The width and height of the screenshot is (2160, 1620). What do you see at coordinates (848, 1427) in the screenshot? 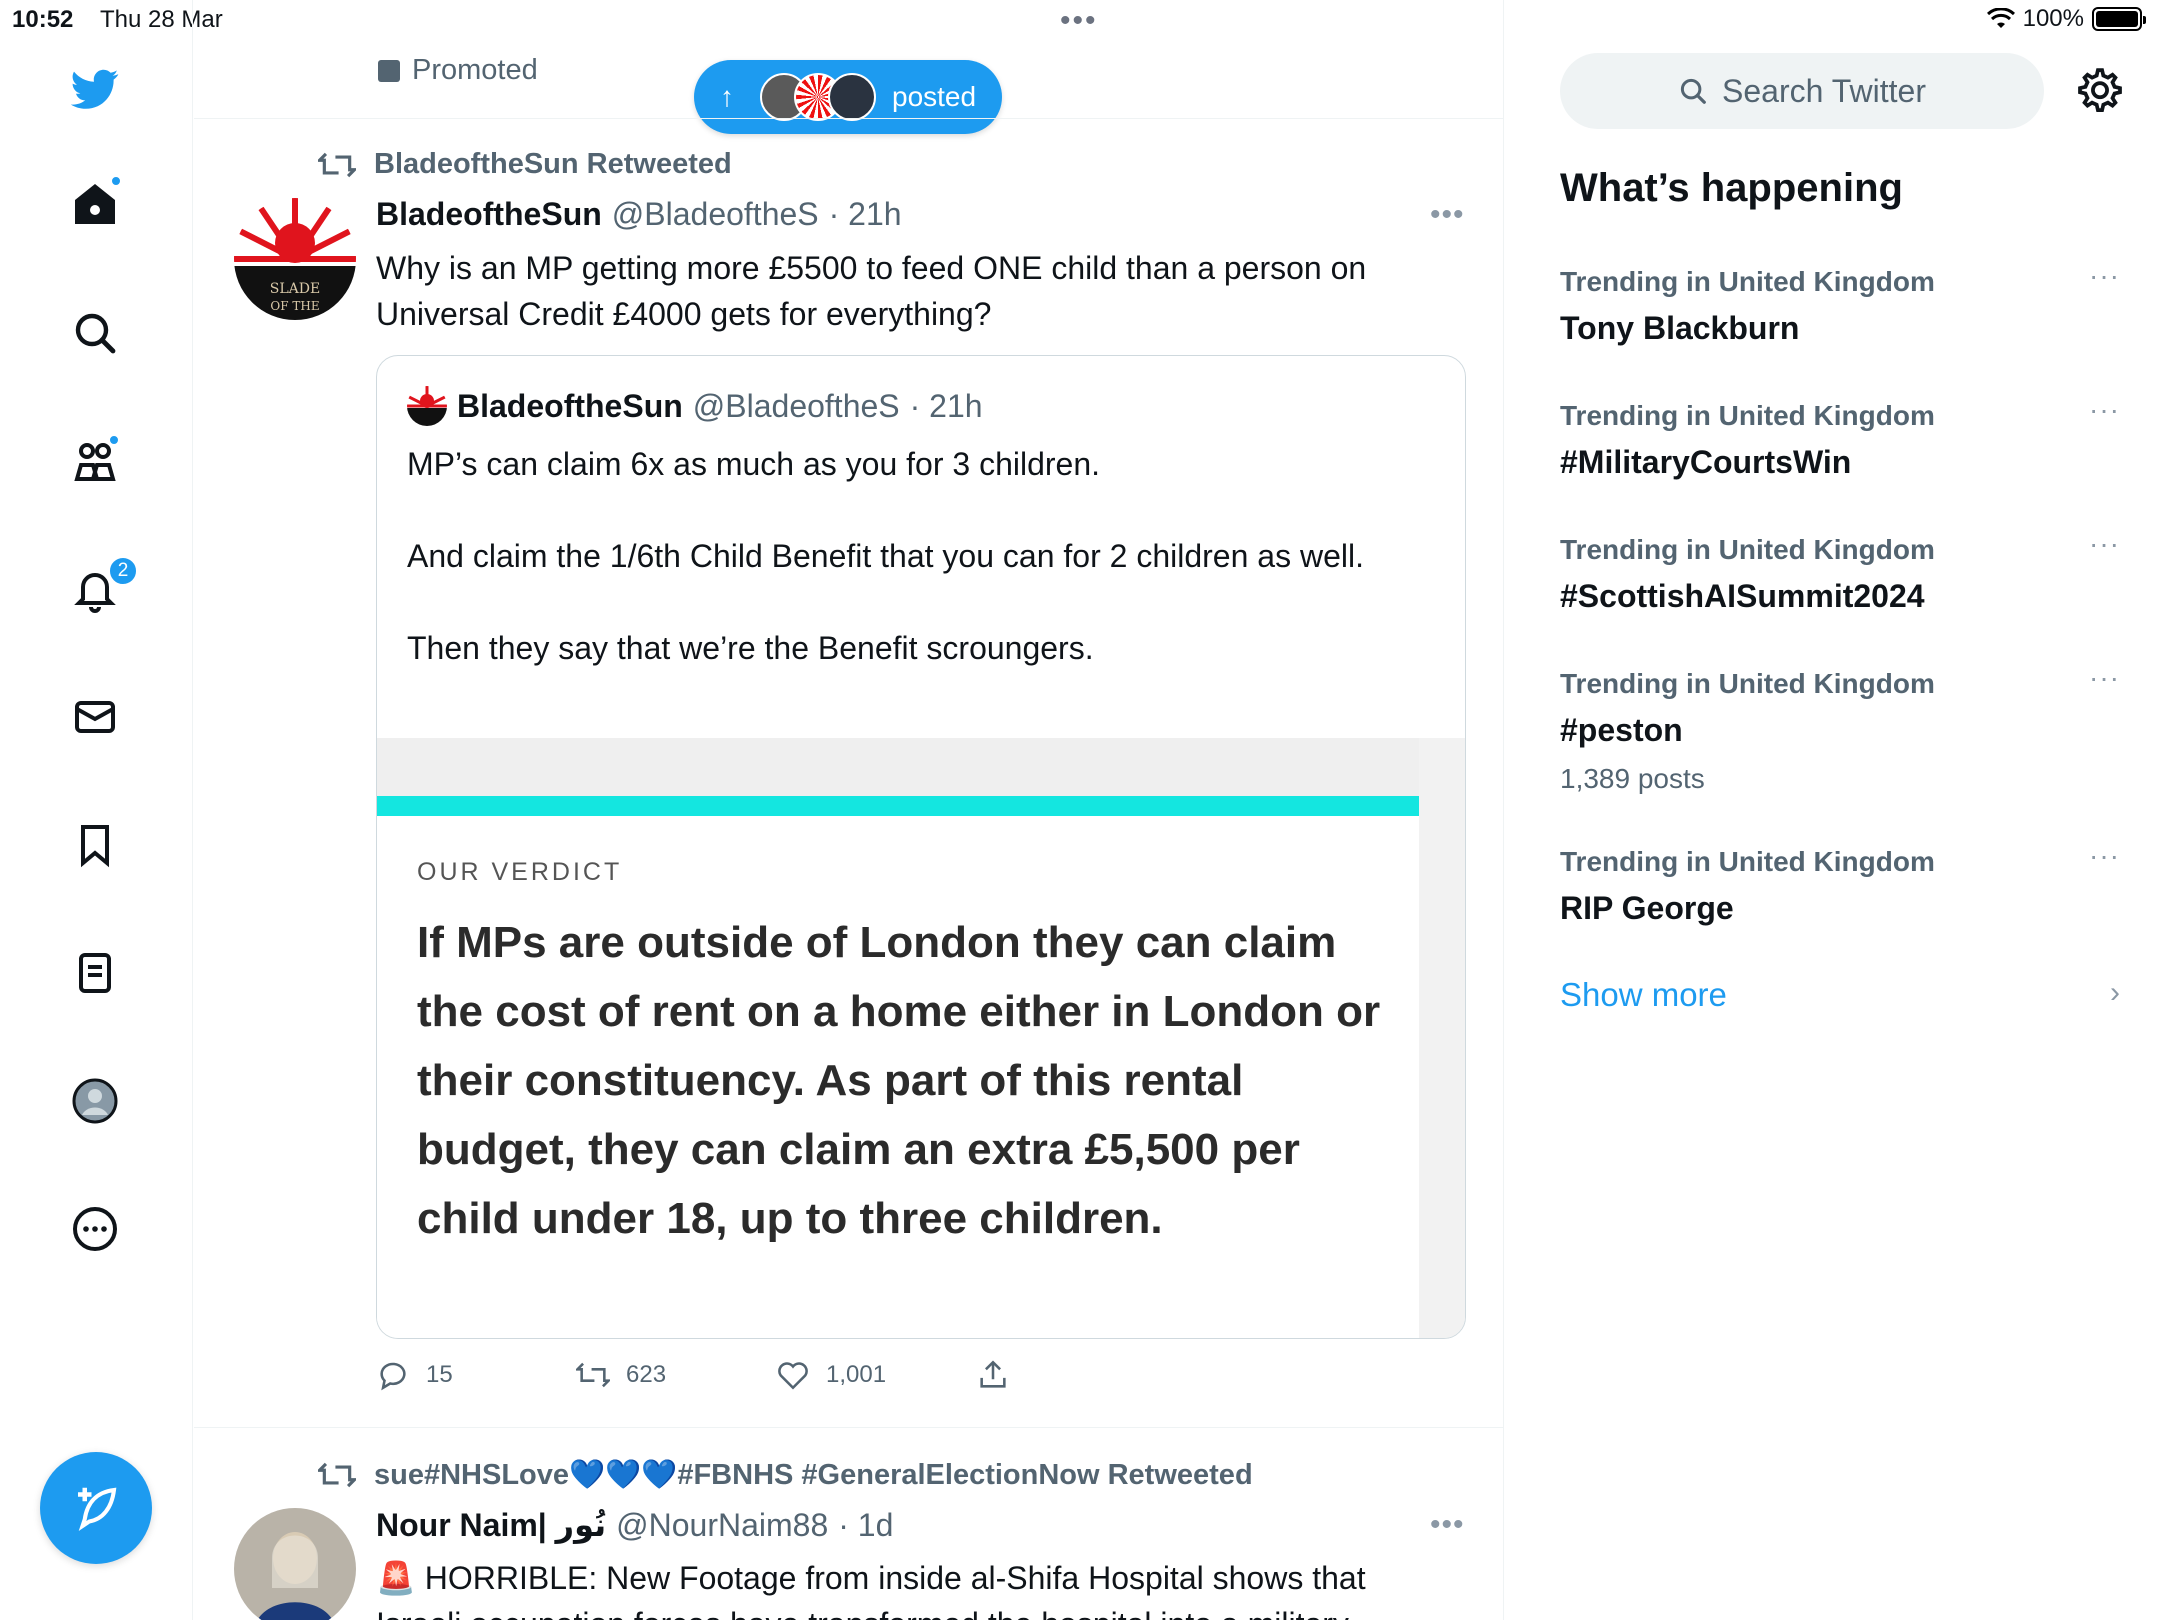
I see `feed-divider` at bounding box center [848, 1427].